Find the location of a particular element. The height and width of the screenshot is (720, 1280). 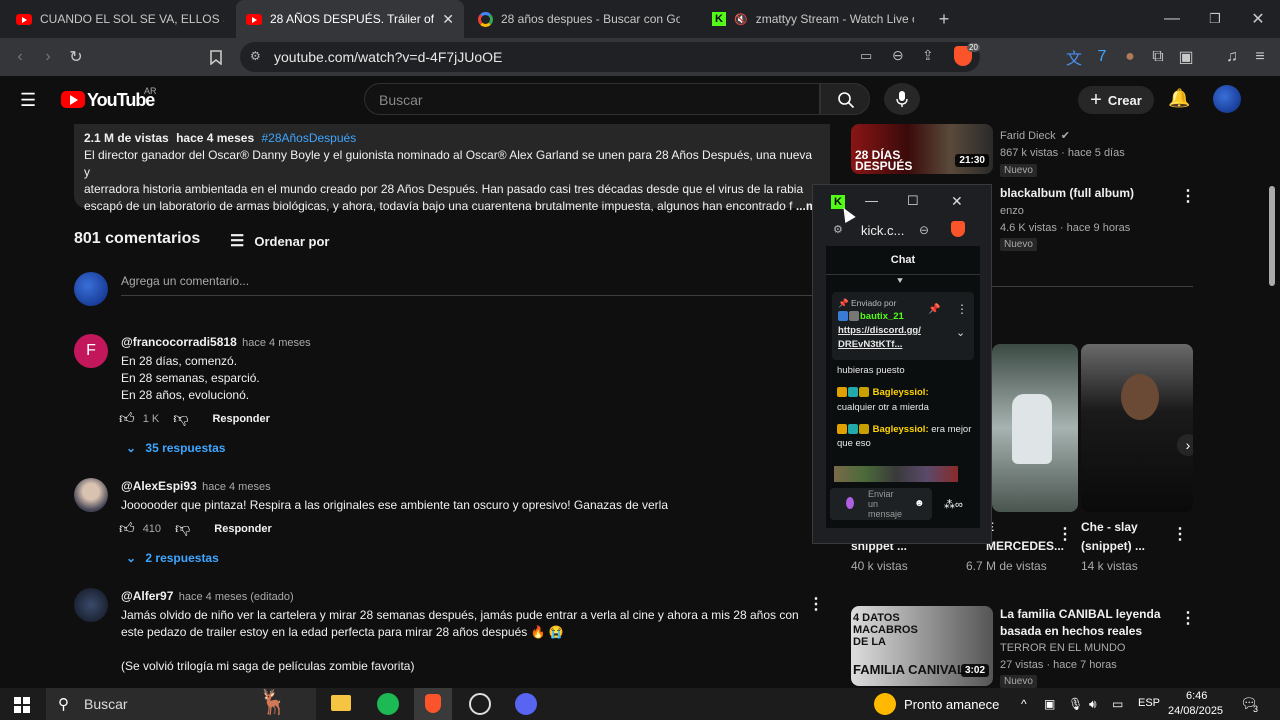

clock-time: 6:46 is located at coordinates (1196, 696).